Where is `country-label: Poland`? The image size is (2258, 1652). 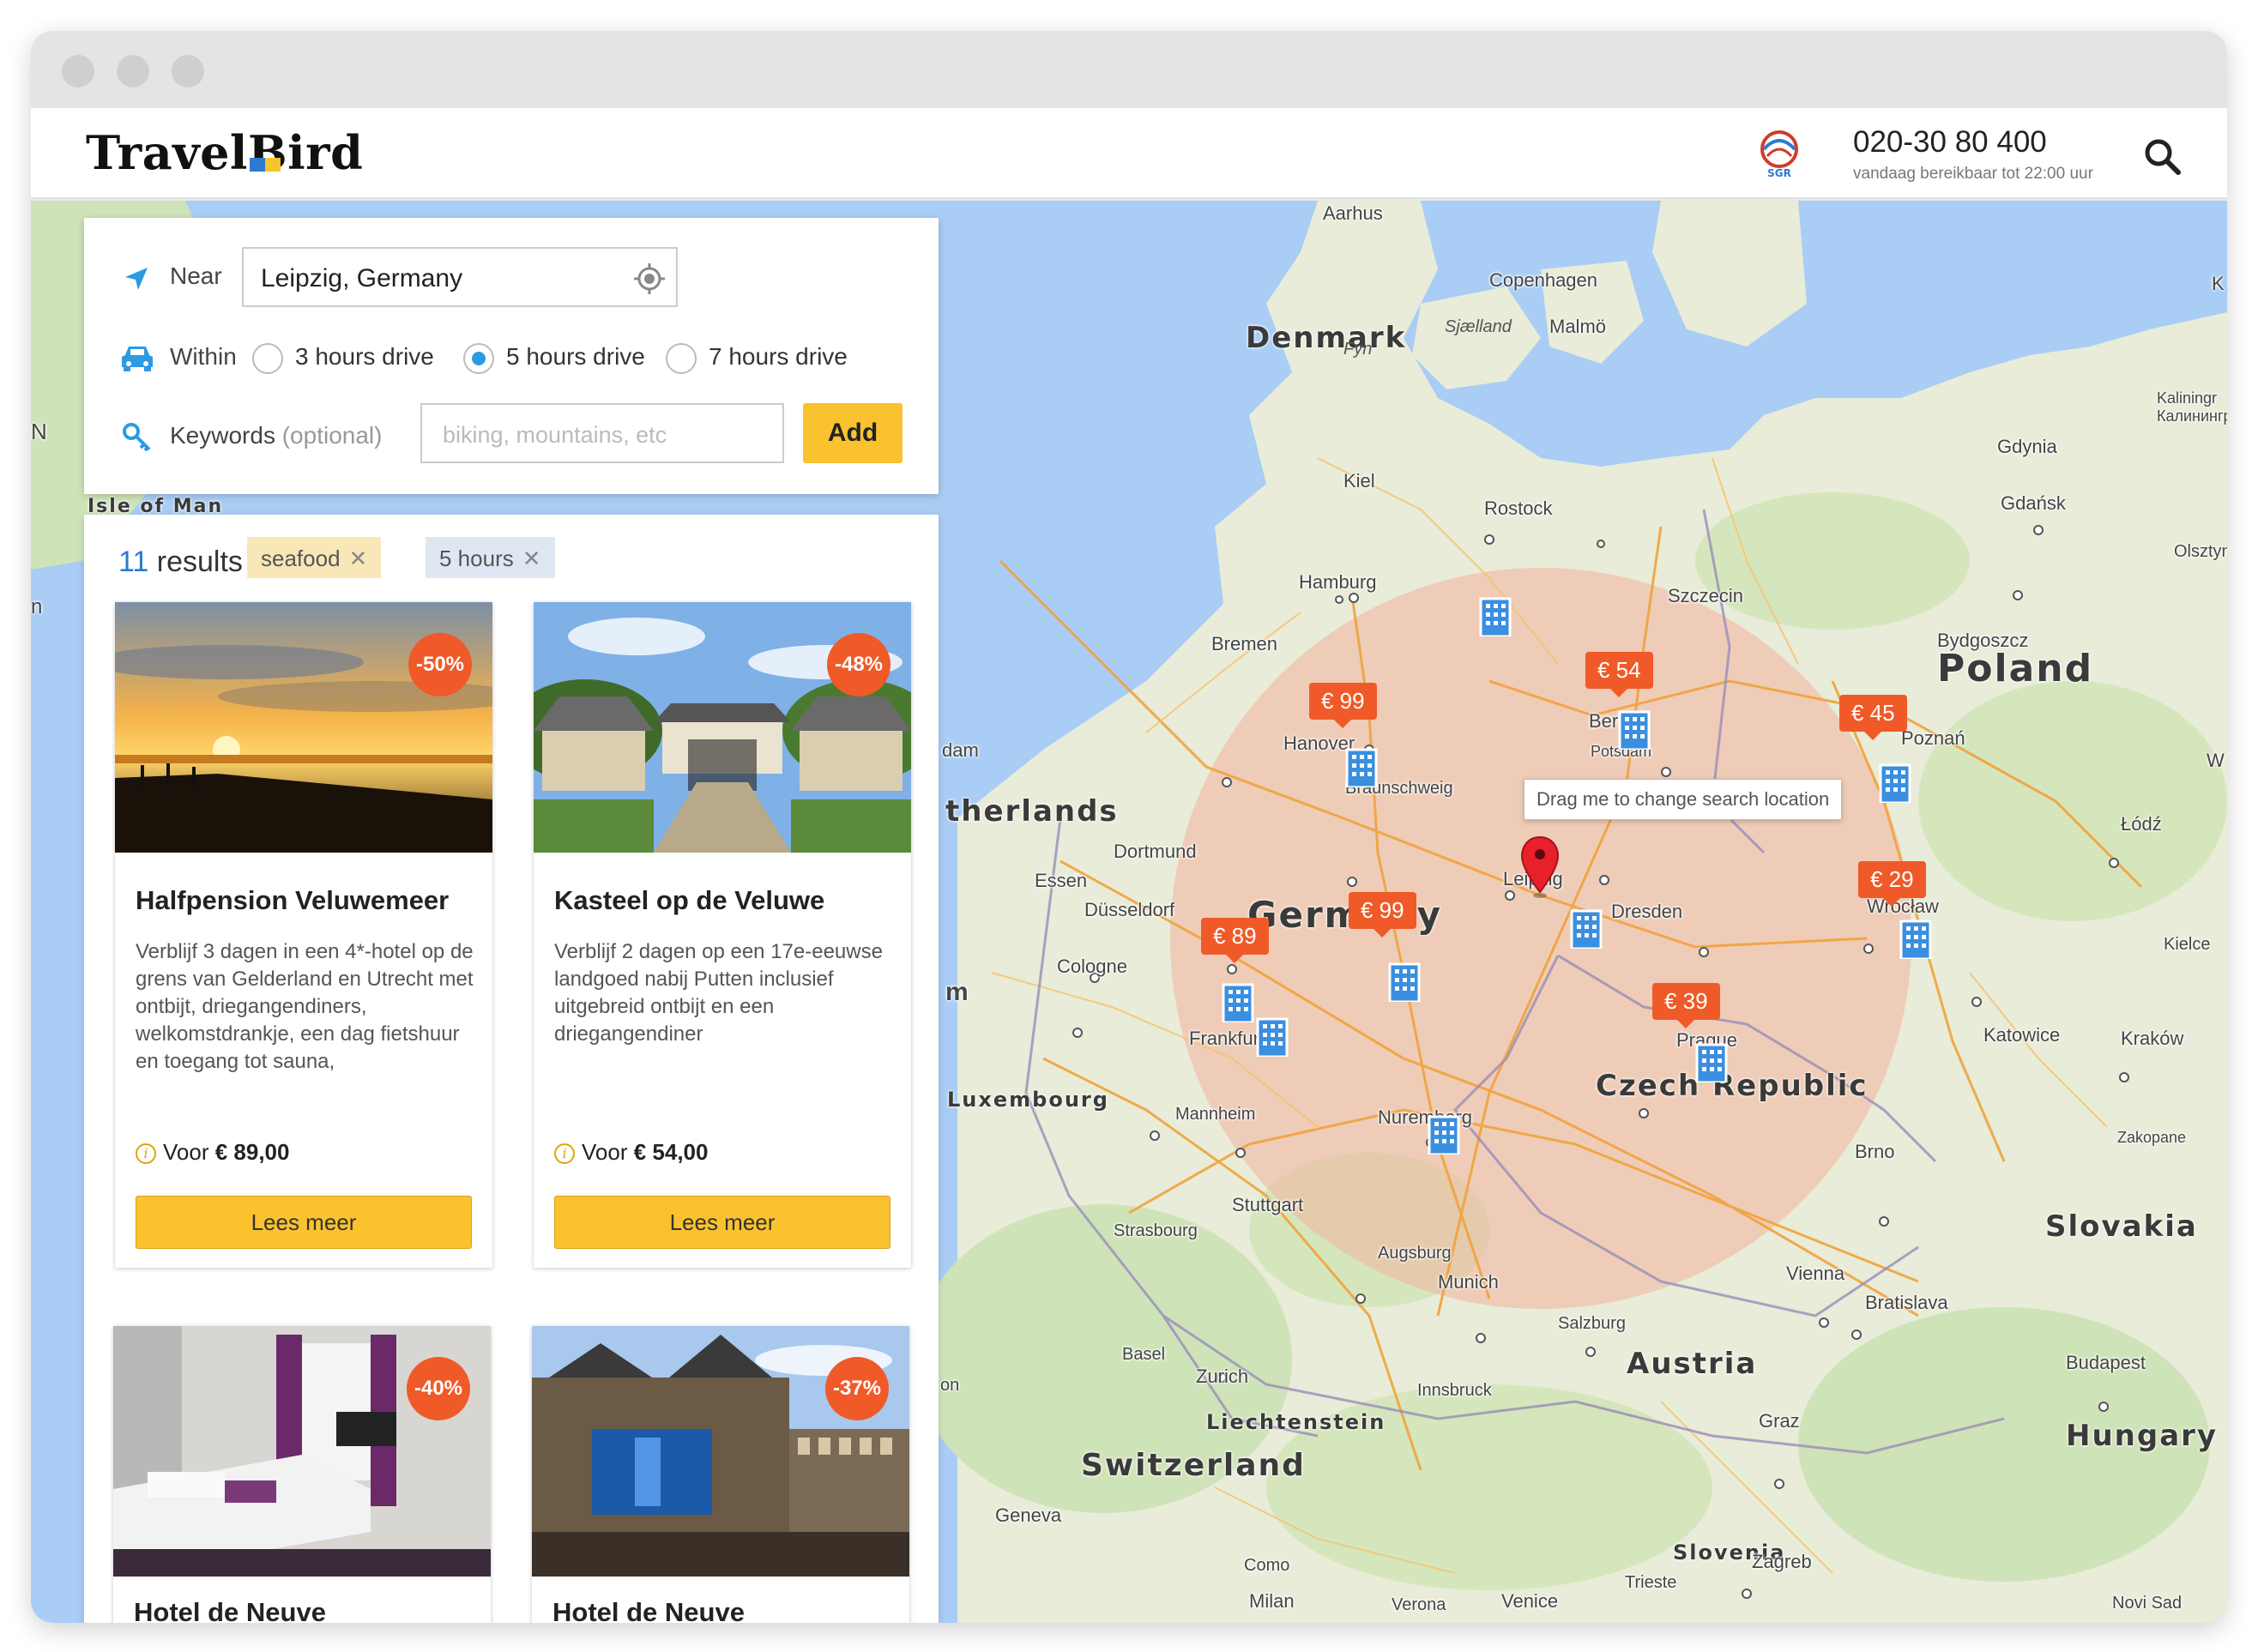
country-label: Poland is located at coordinates (2015, 668).